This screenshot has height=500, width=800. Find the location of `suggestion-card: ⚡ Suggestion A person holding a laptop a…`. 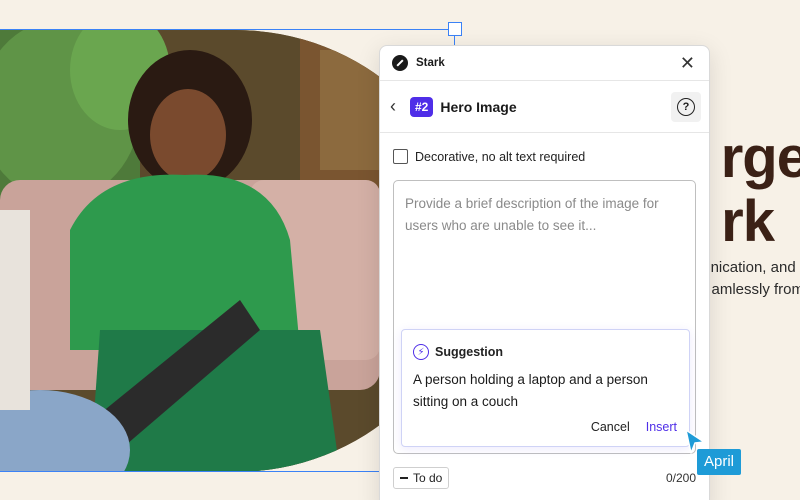

suggestion-card: ⚡ Suggestion A person holding a laptop a… is located at coordinates (545, 388).